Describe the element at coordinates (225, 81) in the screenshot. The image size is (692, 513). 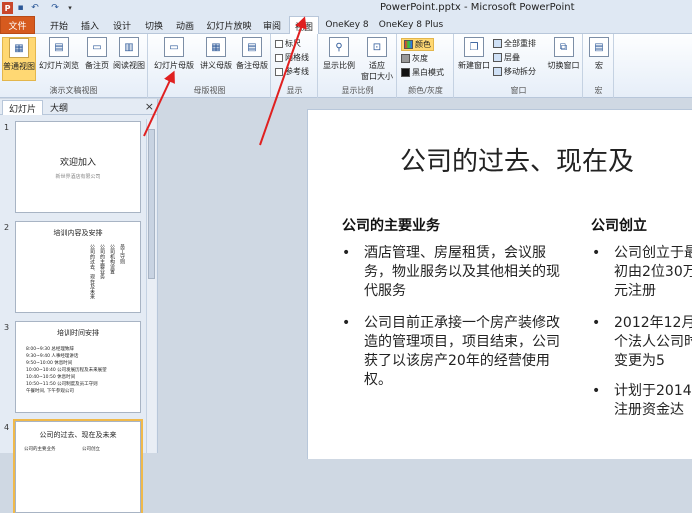
I see `annotation-arrows` at that location.